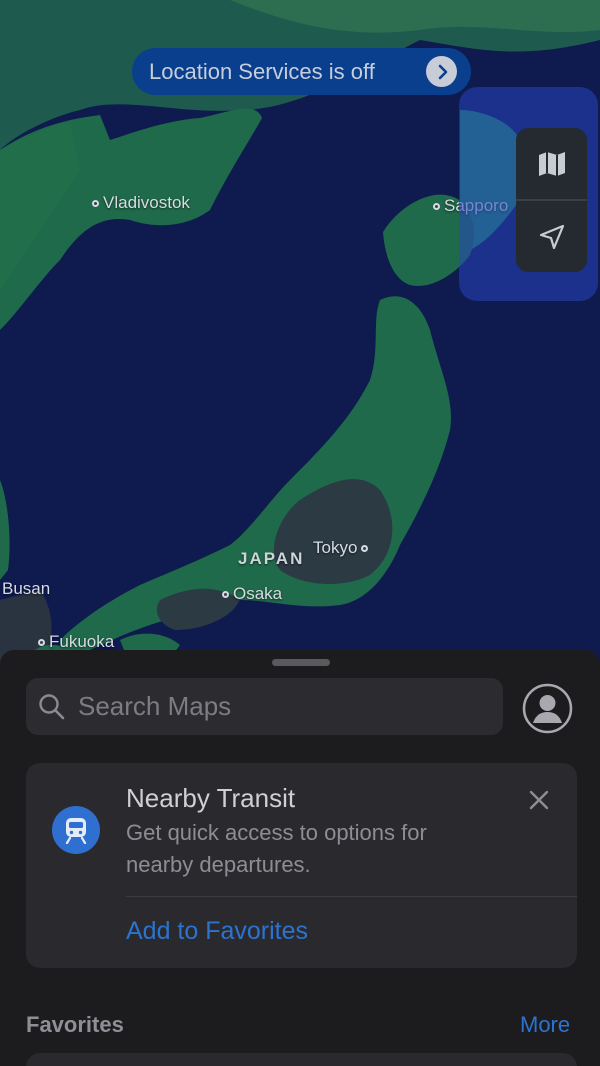 The height and width of the screenshot is (1066, 600). Describe the element at coordinates (82, 641) in the screenshot. I see `city-name: Fukuoka` at that location.